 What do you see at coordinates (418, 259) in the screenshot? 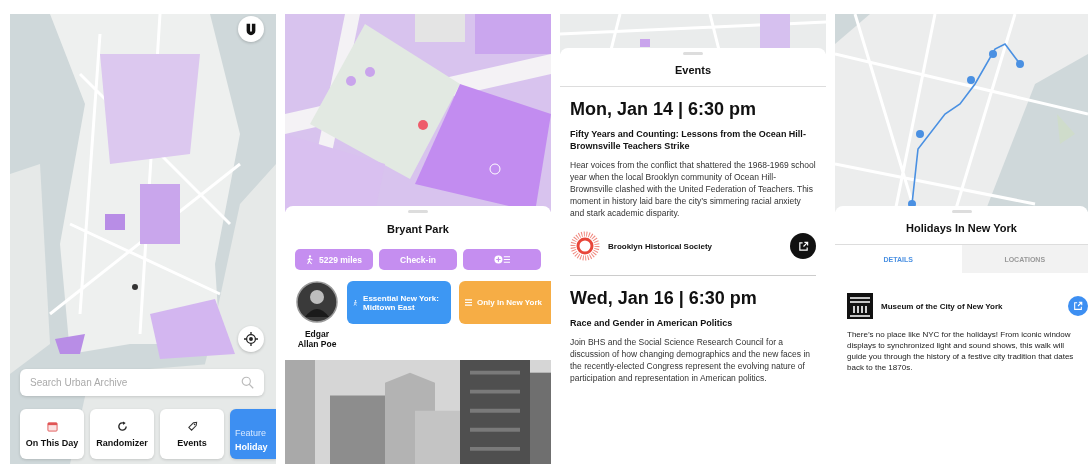
I see `check-in-button: Check-in` at bounding box center [418, 259].